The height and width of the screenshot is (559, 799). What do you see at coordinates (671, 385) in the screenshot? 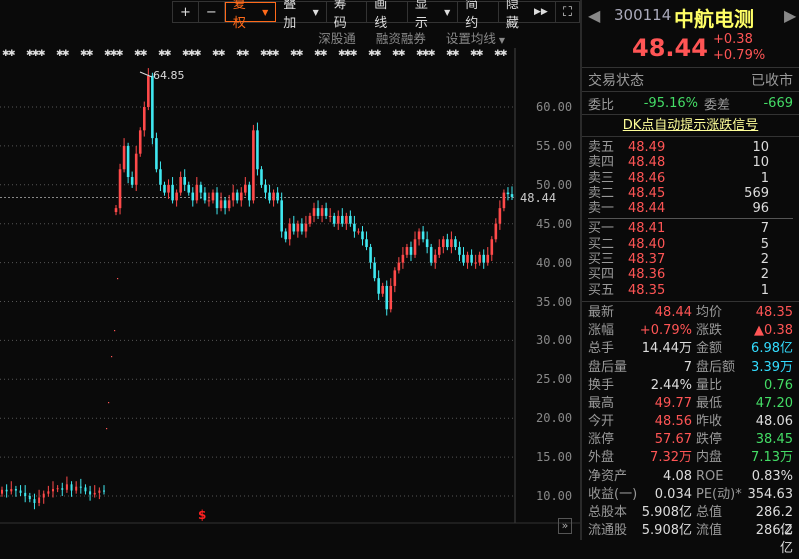
I see `stat-value: 2.44%` at bounding box center [671, 385].